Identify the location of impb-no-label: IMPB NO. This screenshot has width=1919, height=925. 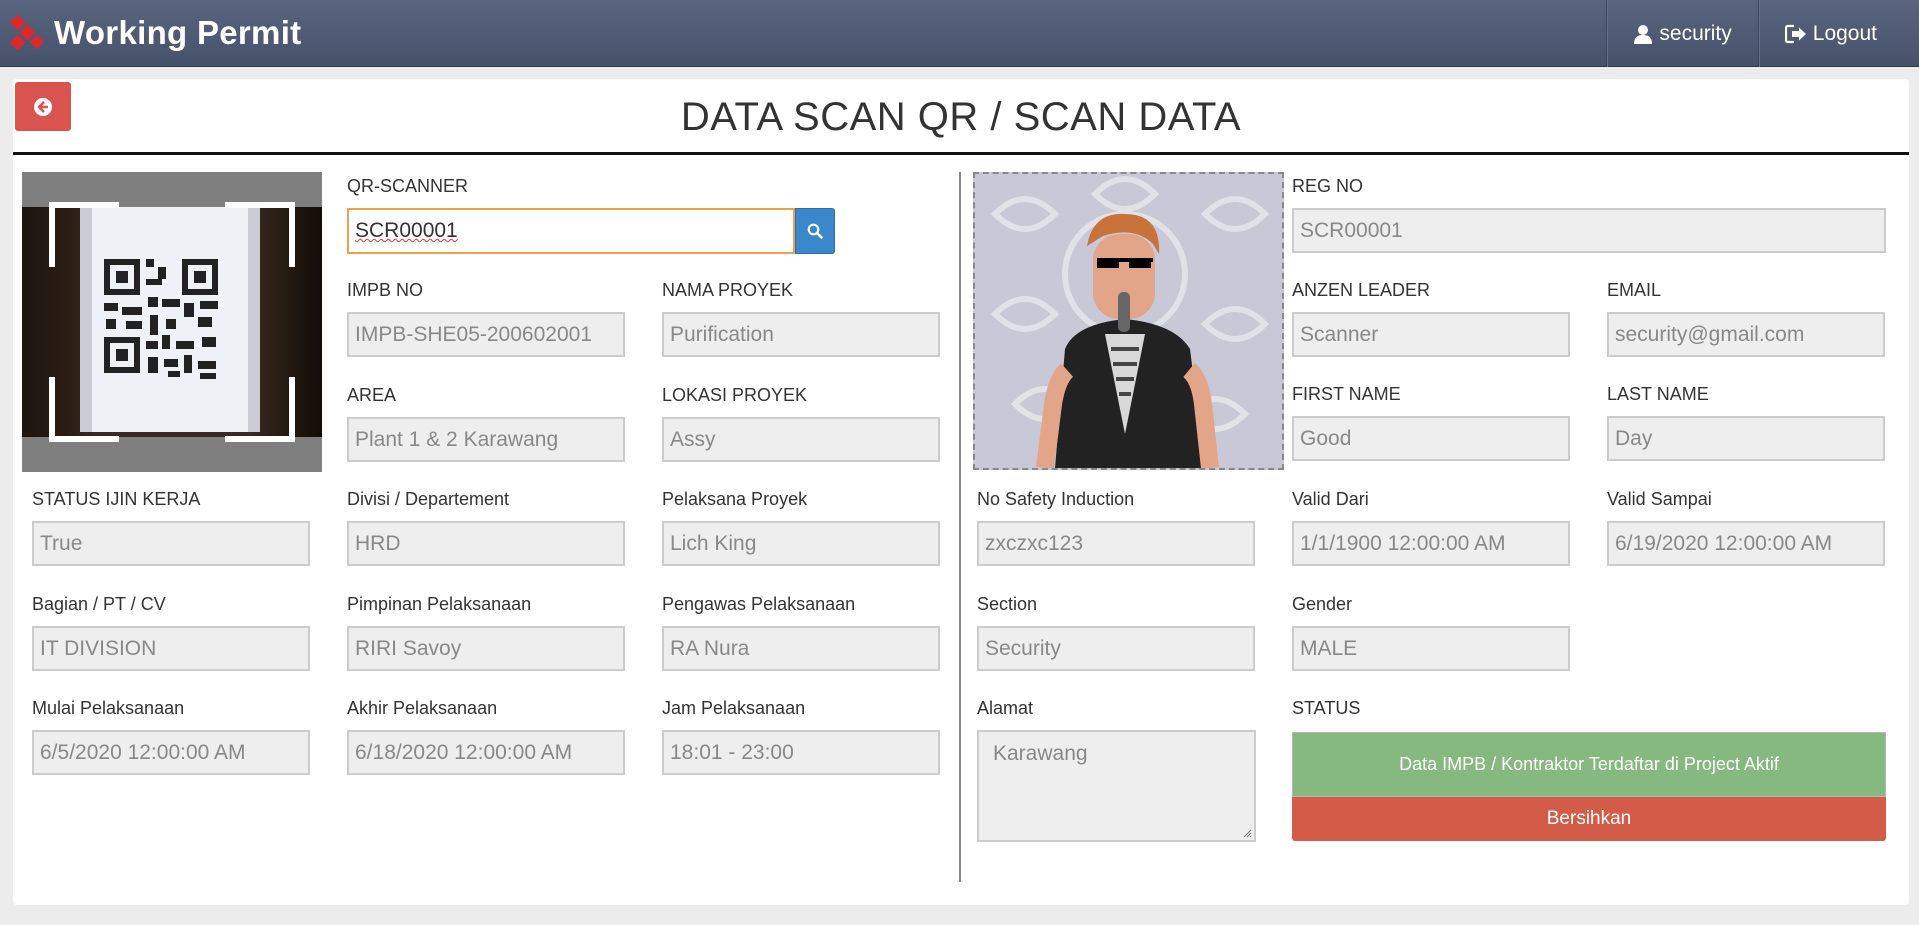
(385, 290).